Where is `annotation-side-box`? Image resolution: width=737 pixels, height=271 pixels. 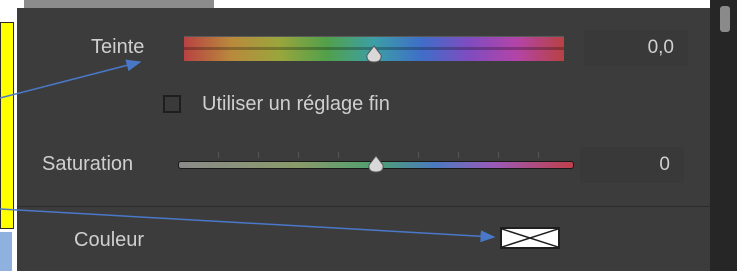
annotation-side-box is located at coordinates (6, 251).